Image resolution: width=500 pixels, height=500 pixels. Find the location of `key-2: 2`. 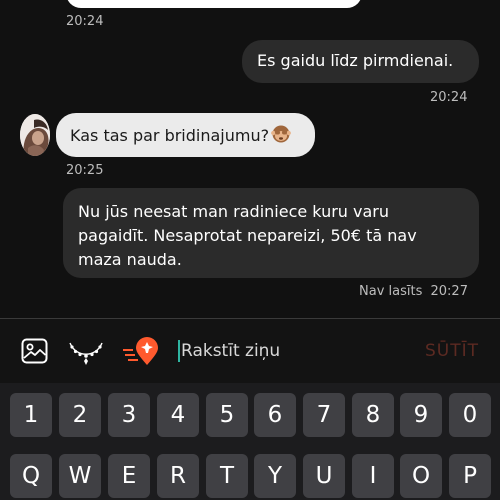

key-2: 2 is located at coordinates (80, 415).